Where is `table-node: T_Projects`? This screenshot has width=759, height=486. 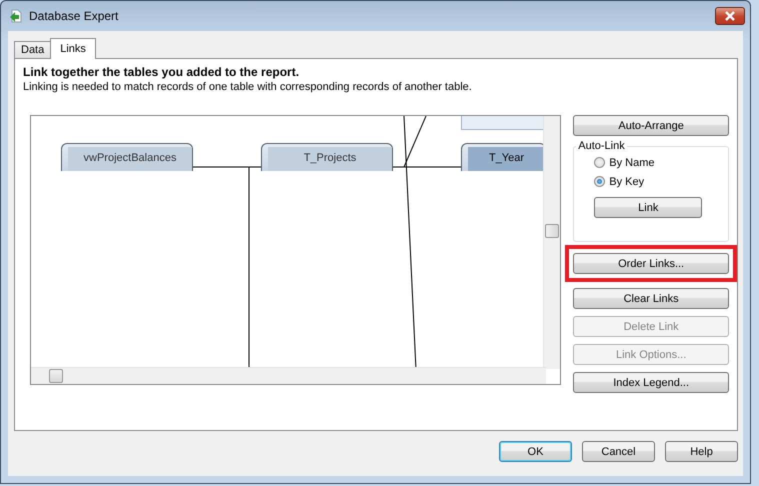
table-node: T_Projects is located at coordinates (327, 157).